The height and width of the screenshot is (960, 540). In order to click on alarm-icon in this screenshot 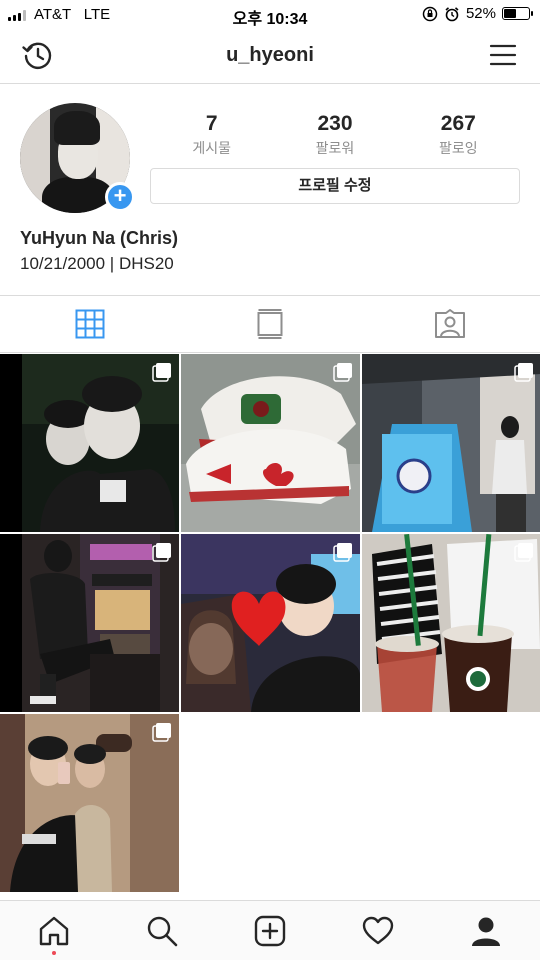, I will do `click(452, 13)`.